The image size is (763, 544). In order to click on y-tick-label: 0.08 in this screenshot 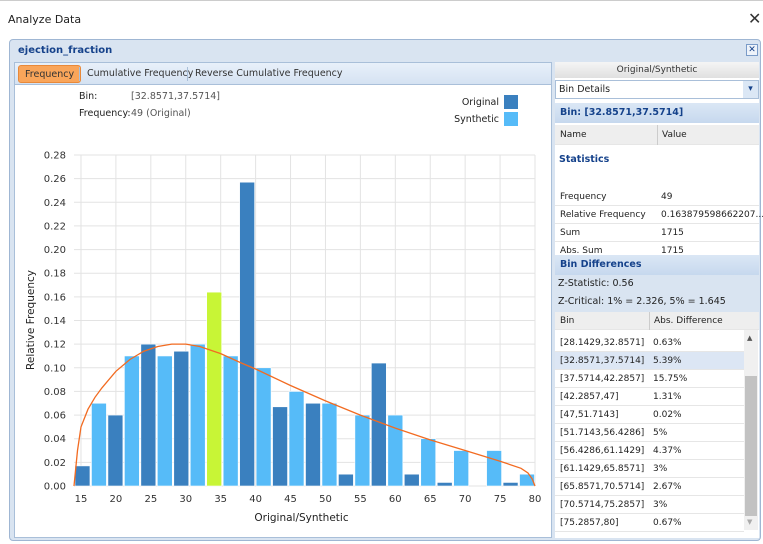, I will do `click(55, 392)`.